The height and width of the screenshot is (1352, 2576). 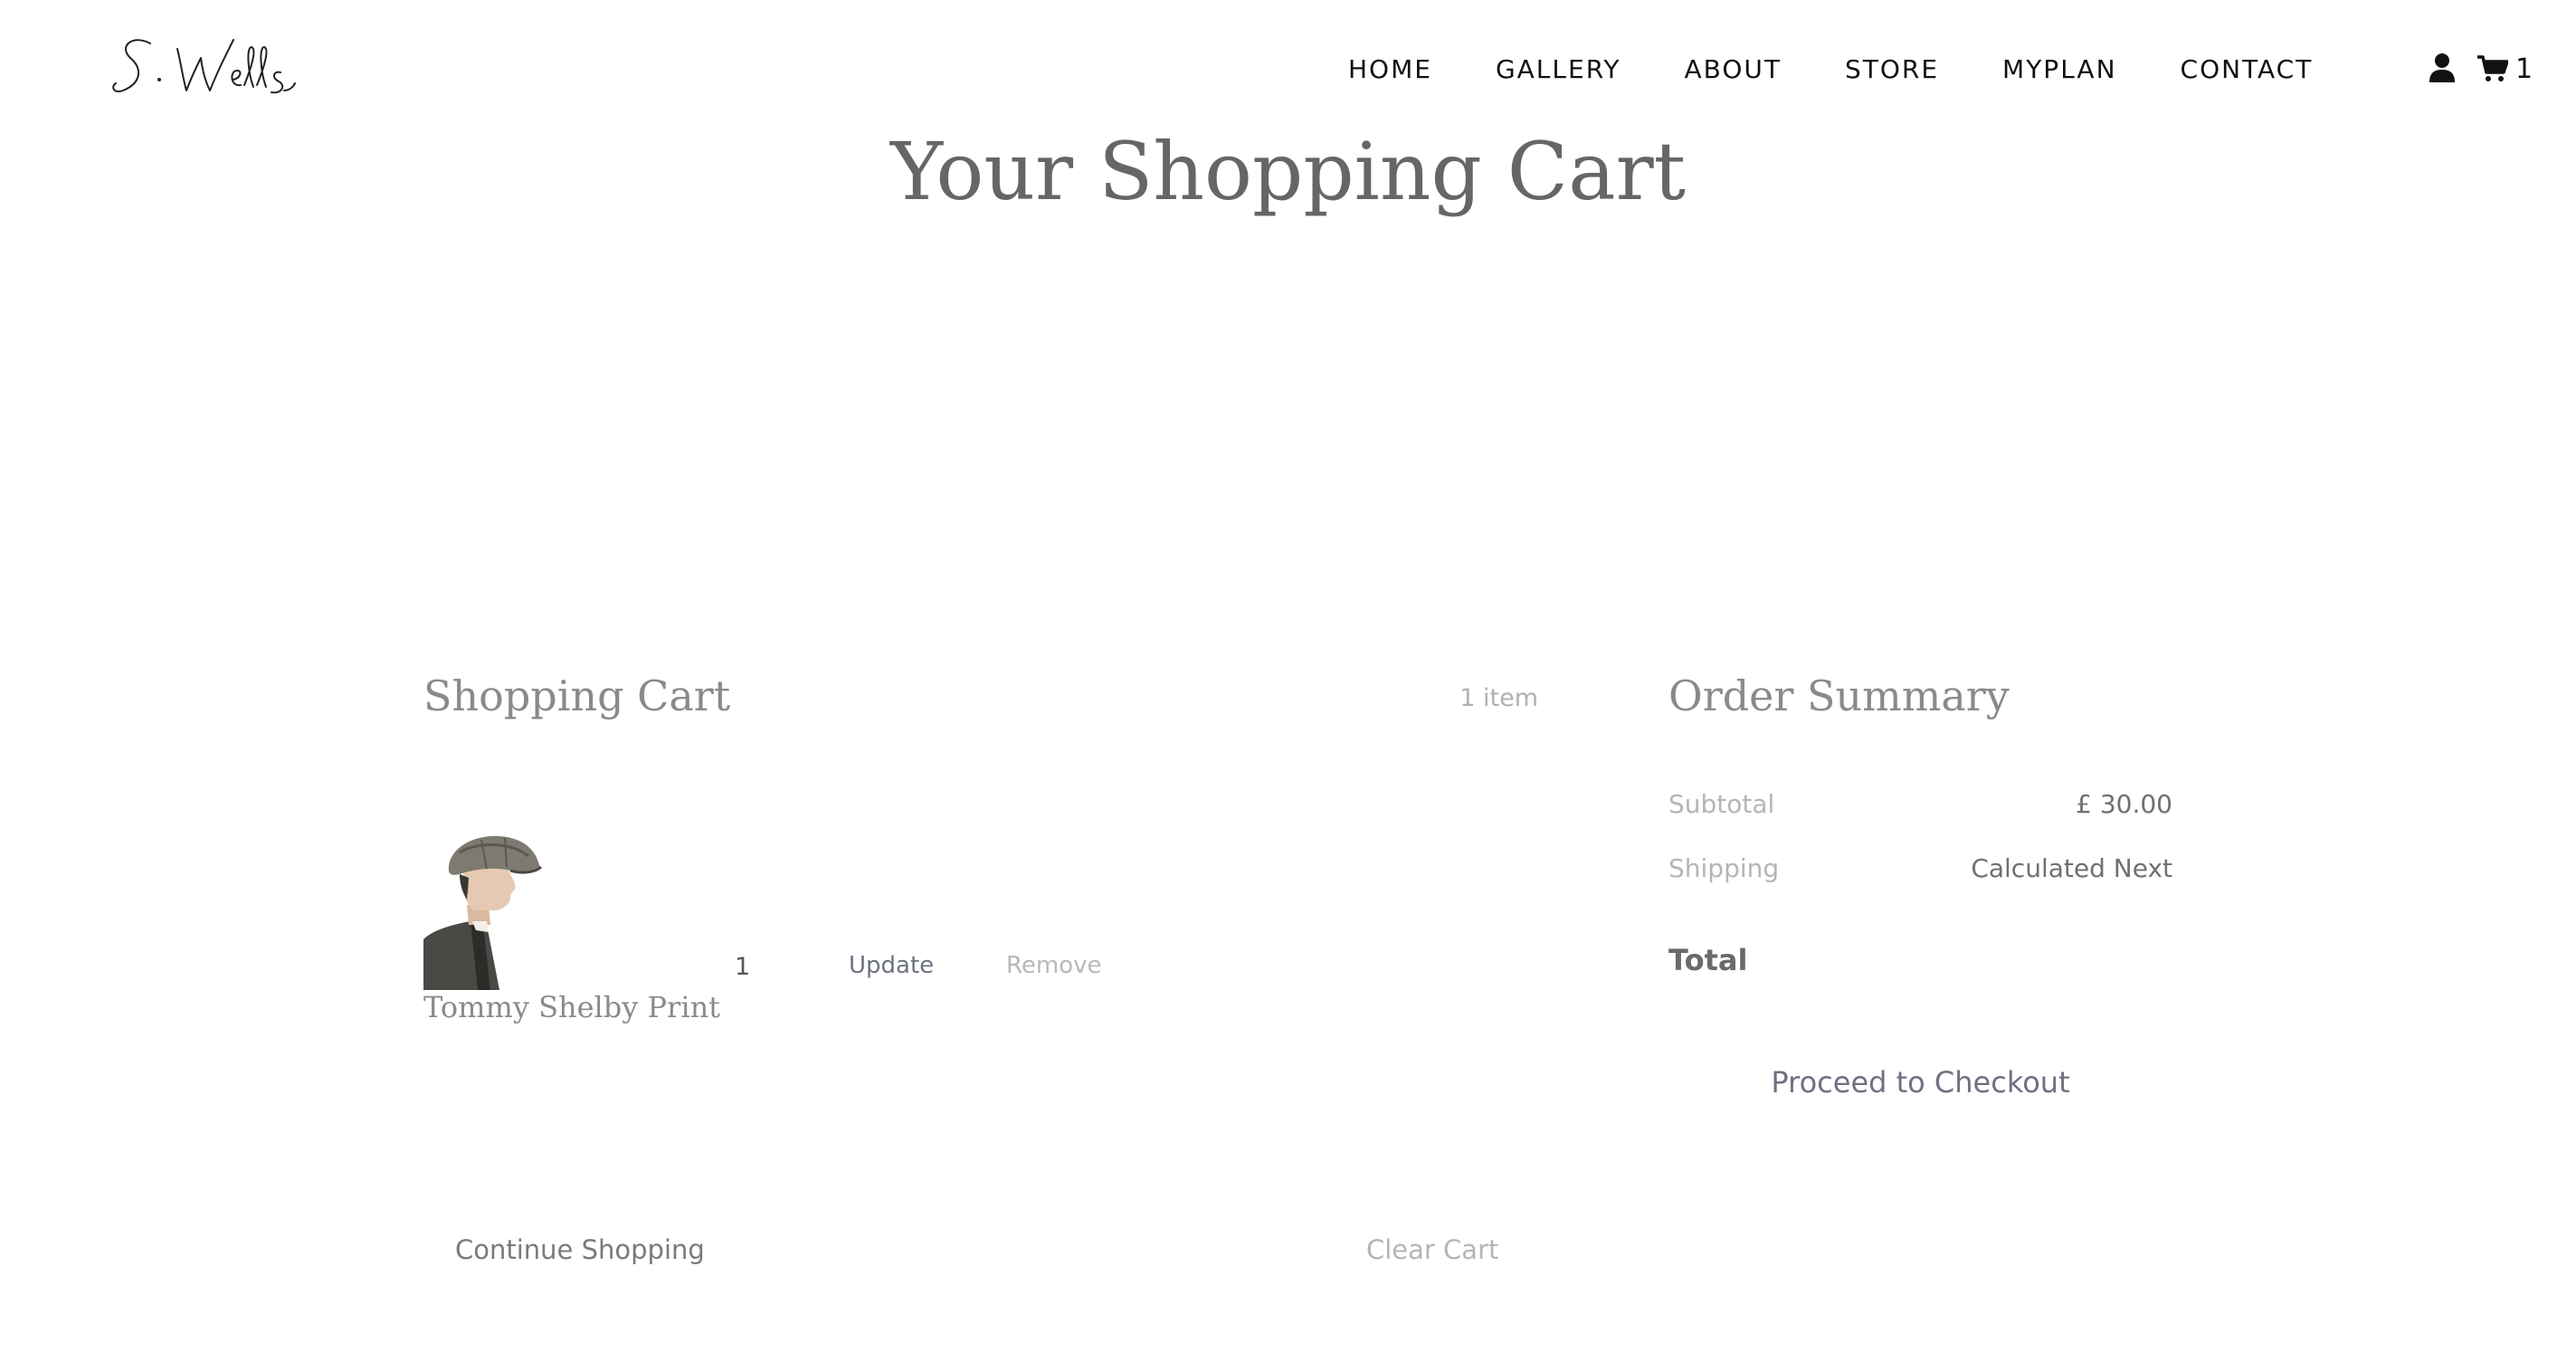 I want to click on nav-about: ABOUT, so click(x=1733, y=69).